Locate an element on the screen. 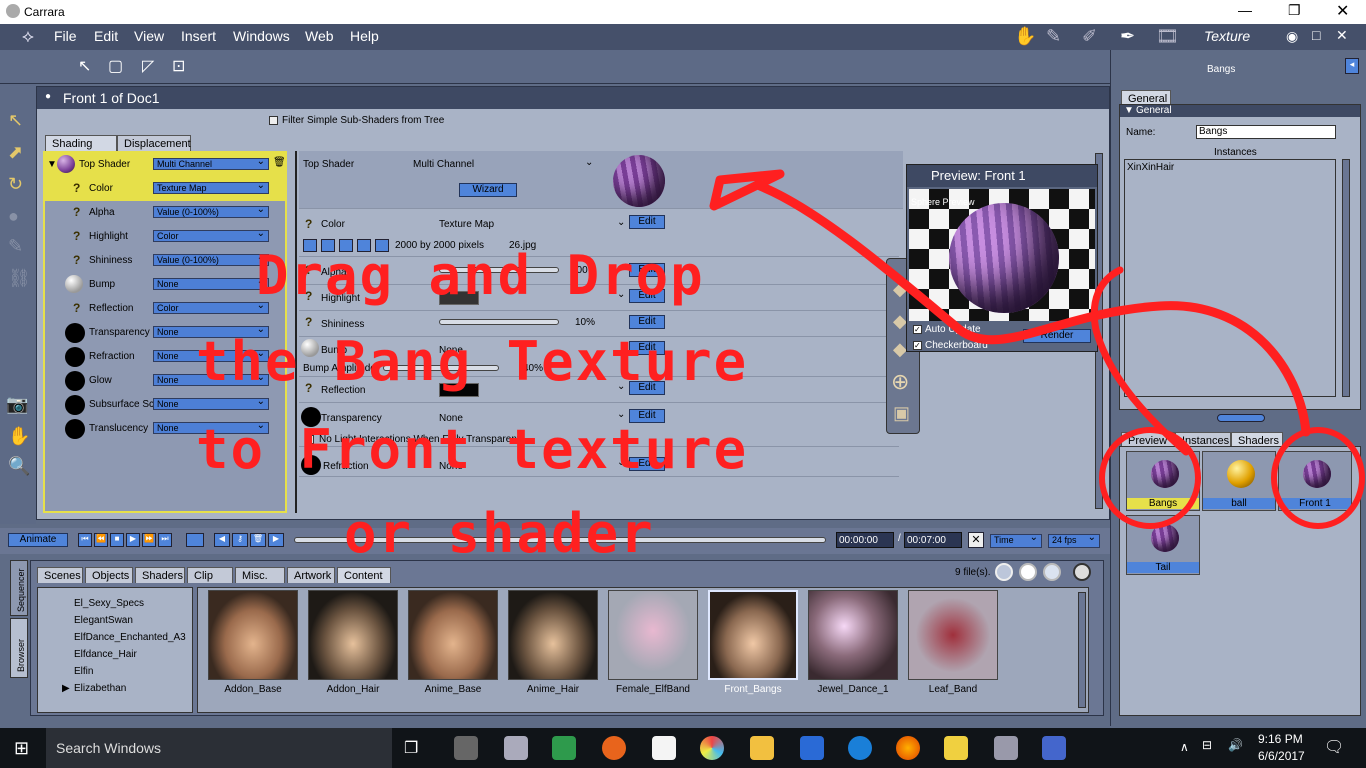 Image resolution: width=1366 pixels, height=768 pixels. checkerboard-checkbox: ✓ is located at coordinates (917, 345).